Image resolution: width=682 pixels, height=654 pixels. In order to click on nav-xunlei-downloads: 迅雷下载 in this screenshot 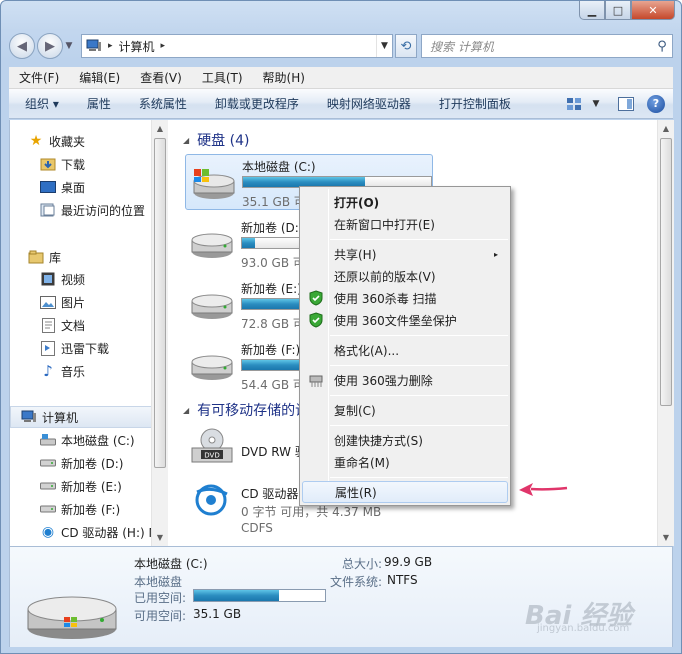, I will do `click(74, 348)`.